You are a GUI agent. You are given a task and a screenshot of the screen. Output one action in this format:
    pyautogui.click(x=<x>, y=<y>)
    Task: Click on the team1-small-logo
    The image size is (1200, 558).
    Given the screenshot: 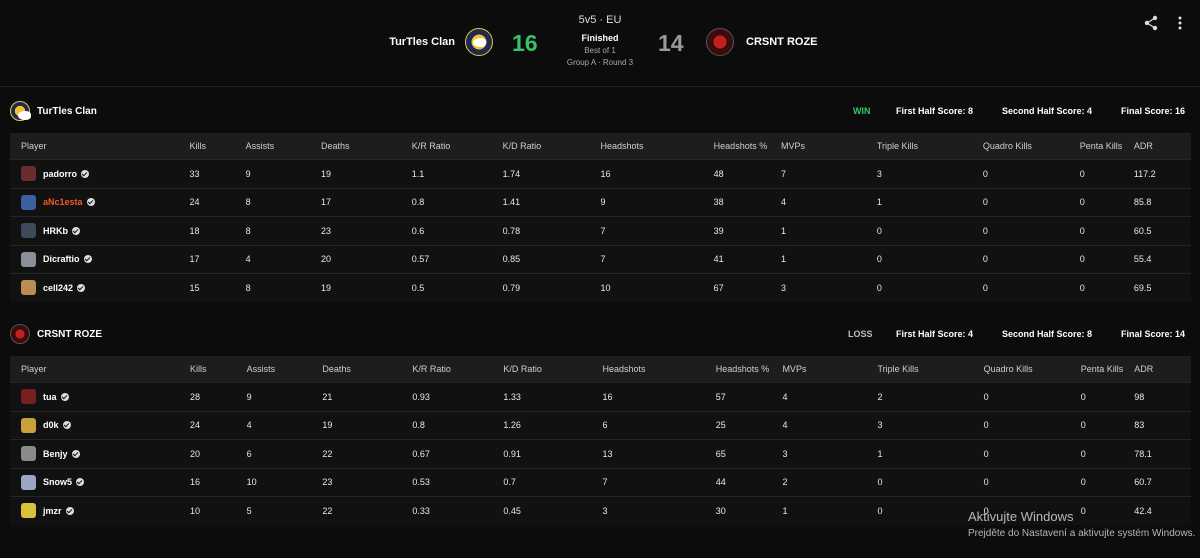 What is the action you would take?
    pyautogui.click(x=20, y=111)
    